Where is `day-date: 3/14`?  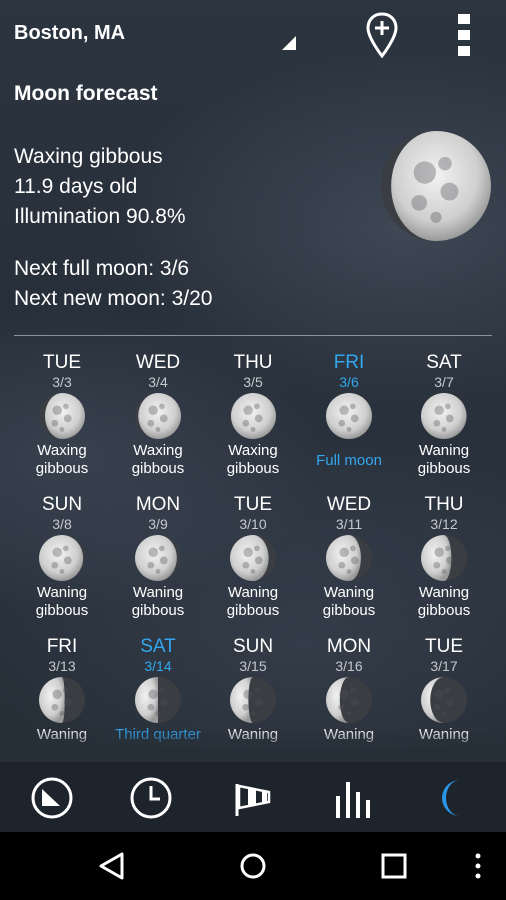 day-date: 3/14 is located at coordinates (158, 666).